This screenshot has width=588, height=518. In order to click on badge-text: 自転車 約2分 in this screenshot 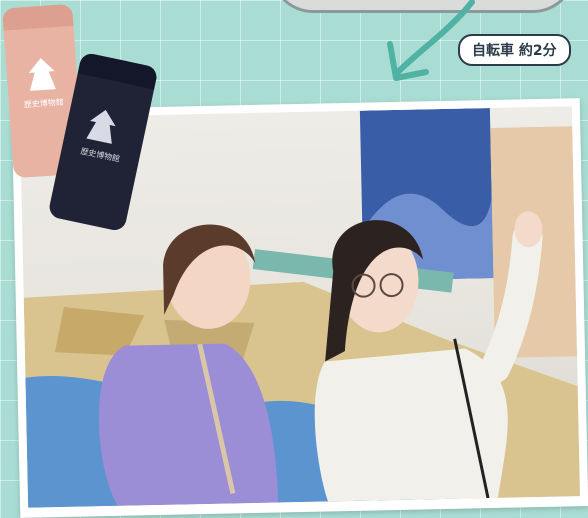, I will do `click(514, 51)`.